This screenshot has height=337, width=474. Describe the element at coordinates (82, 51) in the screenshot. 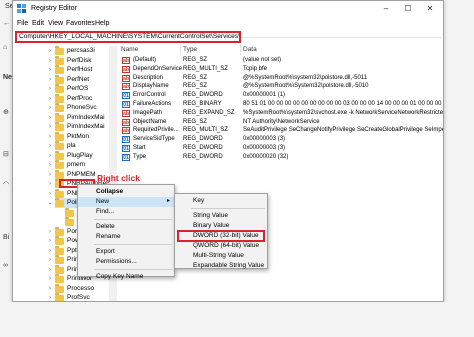

I see `tree-item: › percsas3i` at that location.